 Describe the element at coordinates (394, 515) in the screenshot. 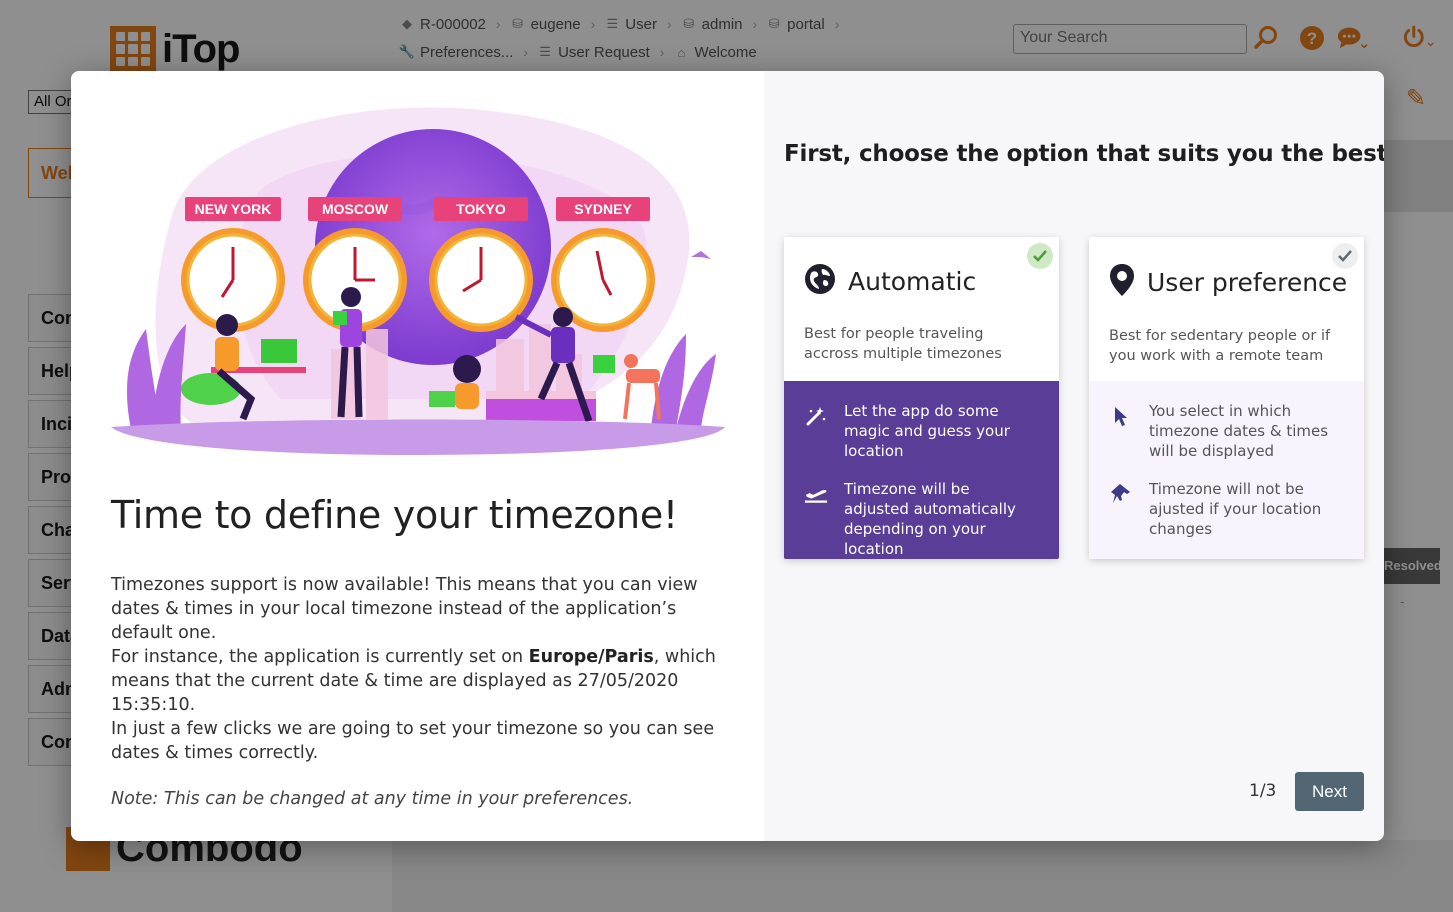

I see `modal-title: Time to define your timezone!` at that location.